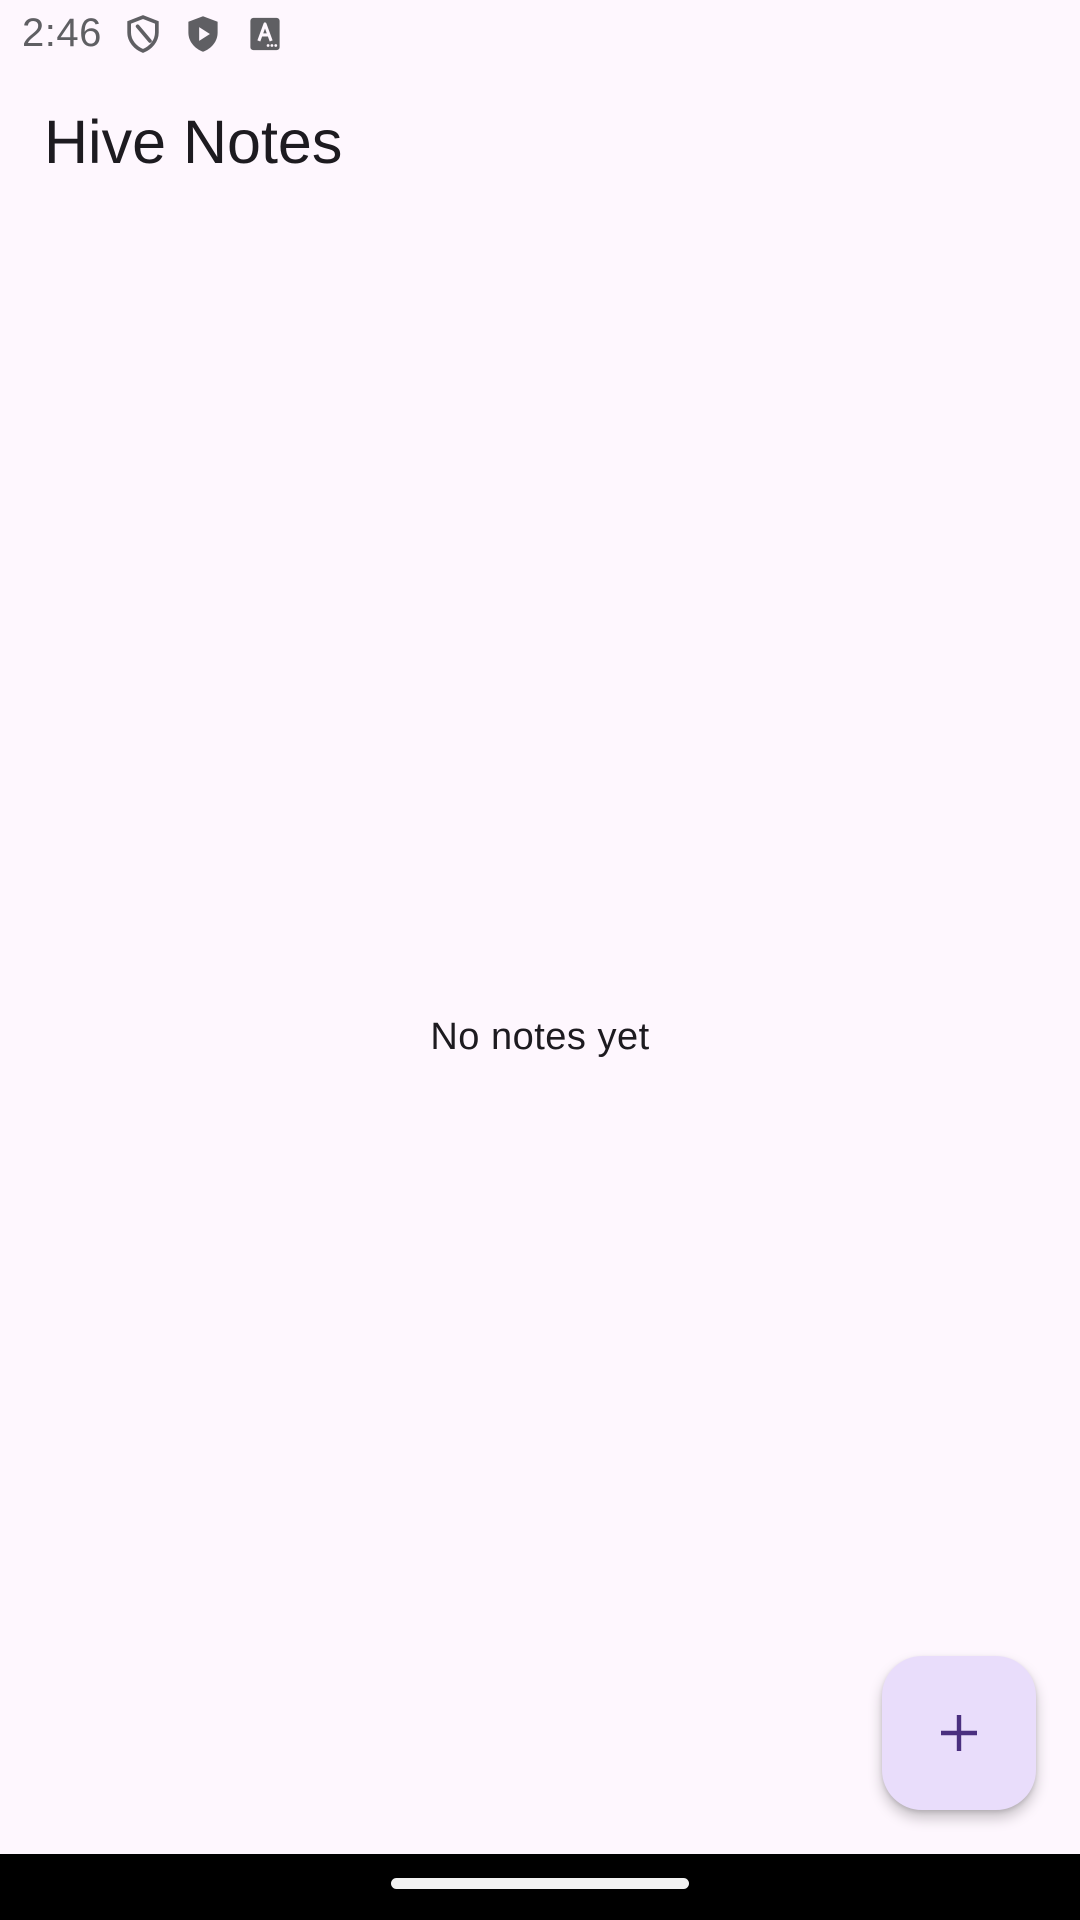  Describe the element at coordinates (62, 33) in the screenshot. I see `status-time: 2:46` at that location.